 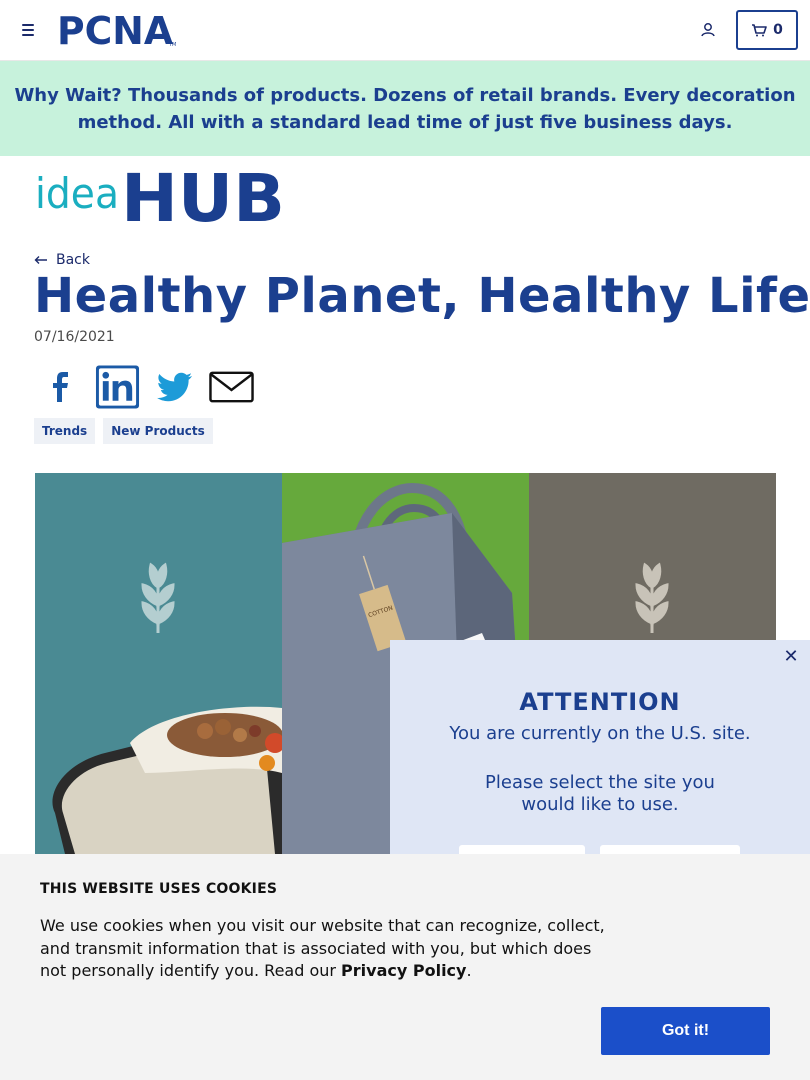 What do you see at coordinates (172, 45) in the screenshot?
I see `svg-text: TM` at bounding box center [172, 45].